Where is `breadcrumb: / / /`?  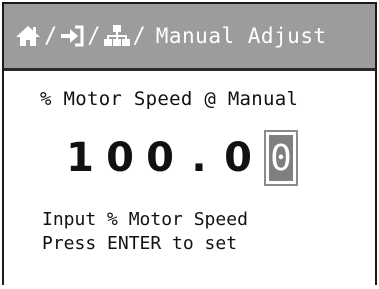 breadcrumb: / / / is located at coordinates (81, 36).